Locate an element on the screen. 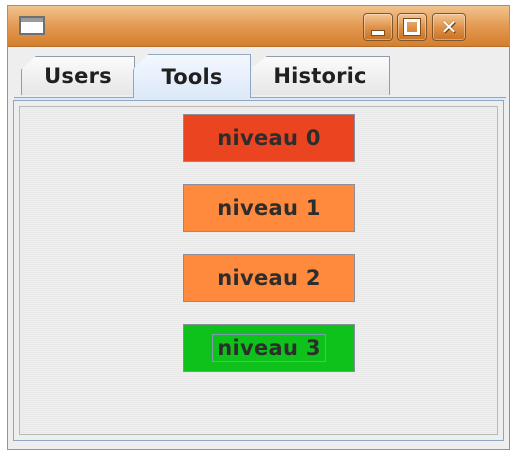  close-icon: ✕ is located at coordinates (449, 27).